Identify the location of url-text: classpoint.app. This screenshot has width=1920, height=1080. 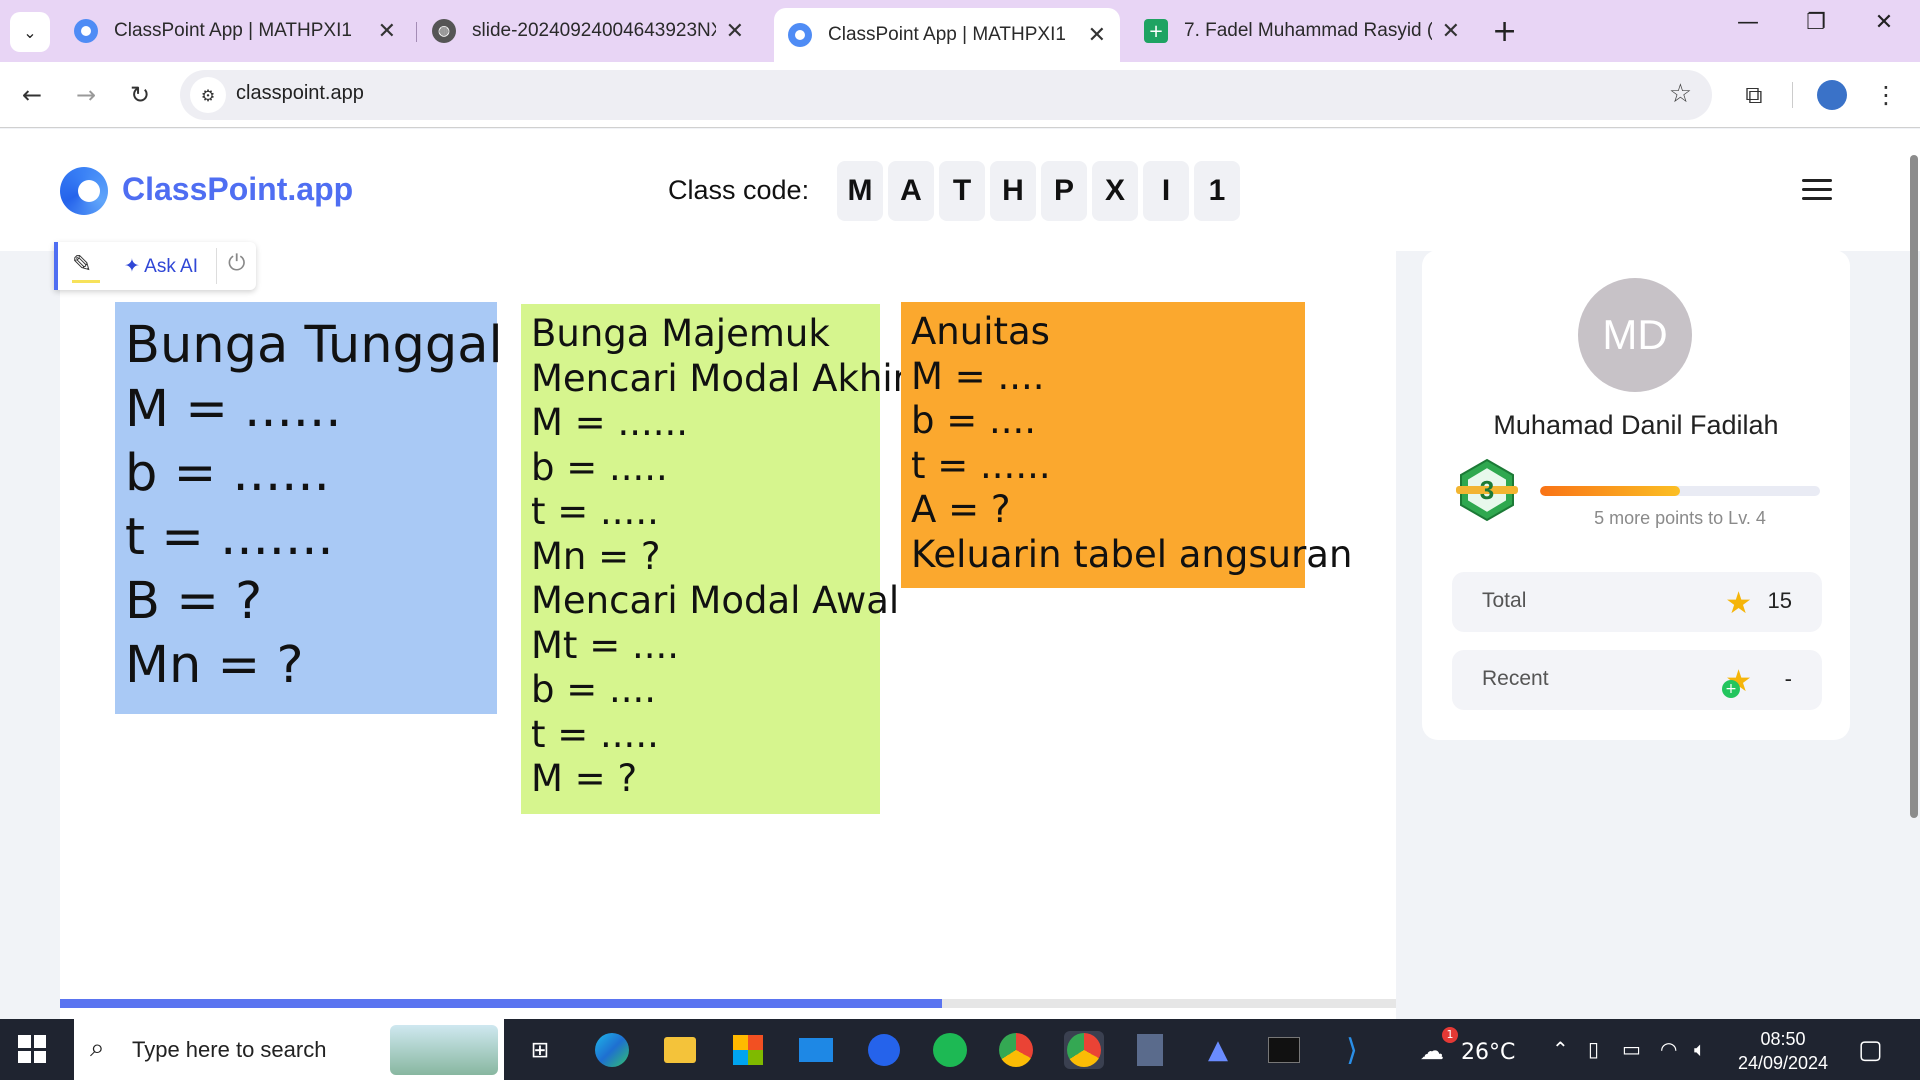
(300, 93).